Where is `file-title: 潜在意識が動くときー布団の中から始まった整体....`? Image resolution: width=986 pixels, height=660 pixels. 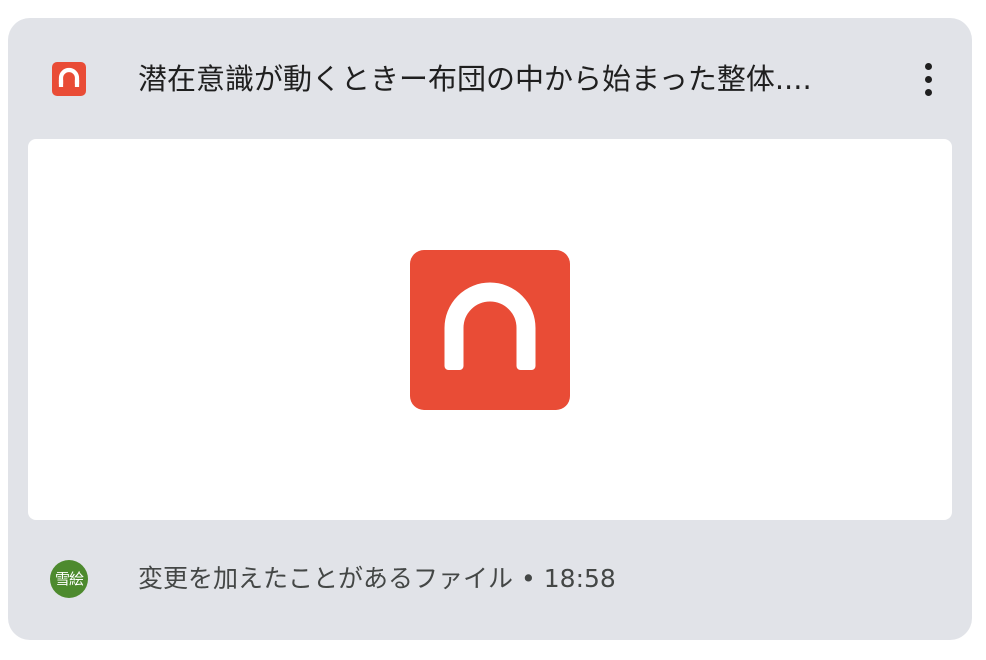
file-title: 潜在意識が動くときー布団の中から始まった整体.... is located at coordinates (518, 79).